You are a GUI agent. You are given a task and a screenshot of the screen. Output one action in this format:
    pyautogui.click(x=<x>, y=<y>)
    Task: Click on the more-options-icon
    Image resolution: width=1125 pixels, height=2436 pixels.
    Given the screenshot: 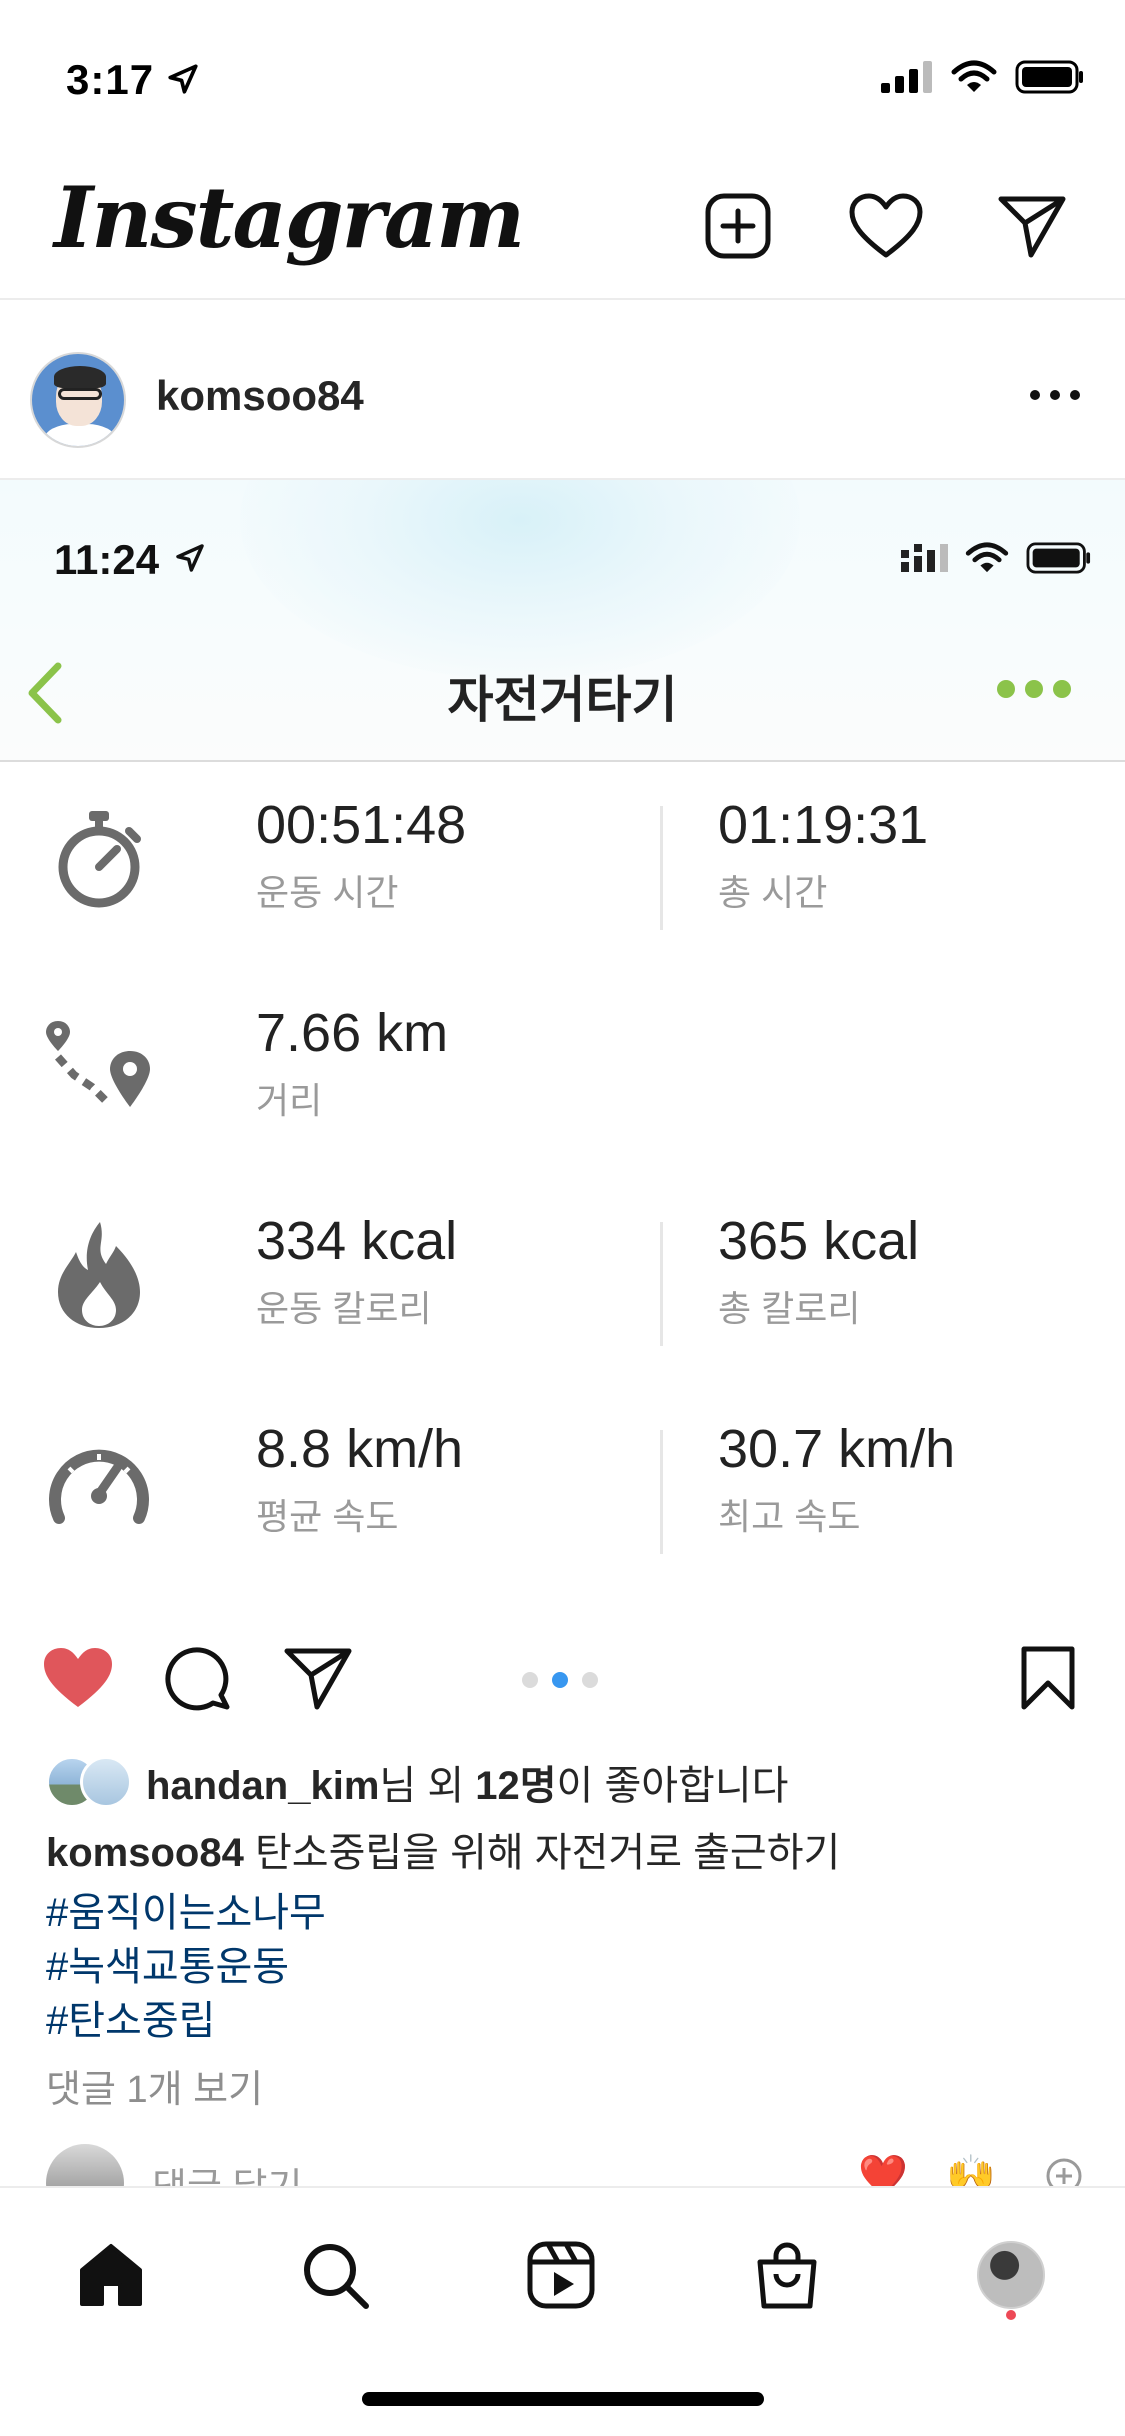 What is the action you would take?
    pyautogui.click(x=1055, y=395)
    